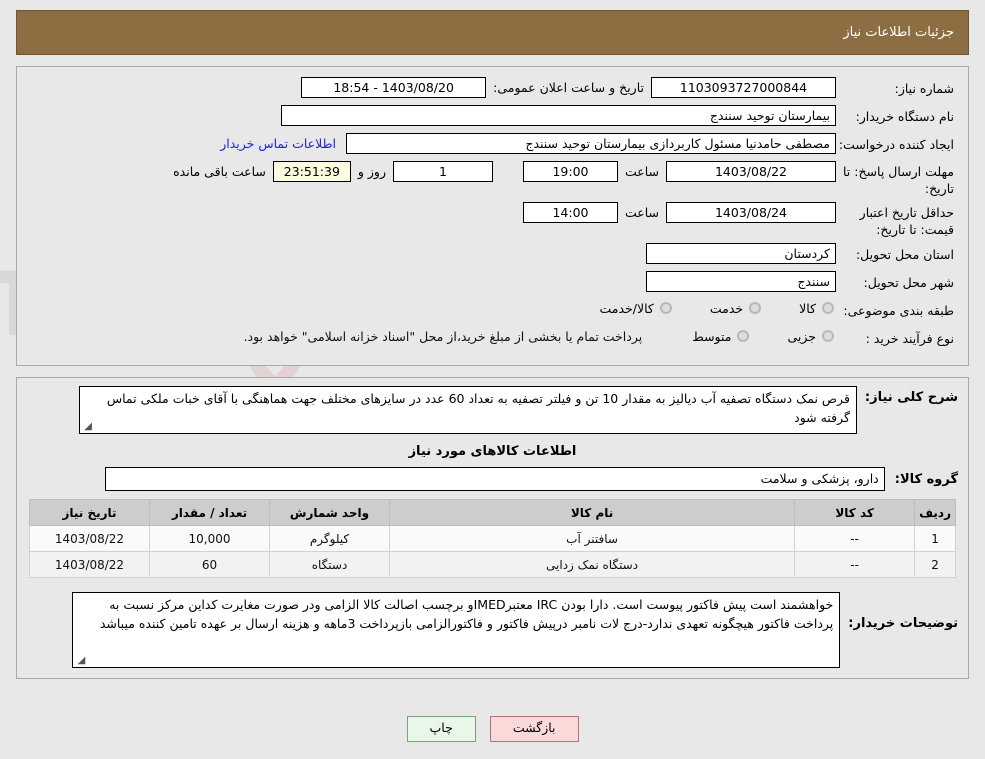 The height and width of the screenshot is (759, 985). I want to click on days-separator-label: روز و, so click(371, 171).